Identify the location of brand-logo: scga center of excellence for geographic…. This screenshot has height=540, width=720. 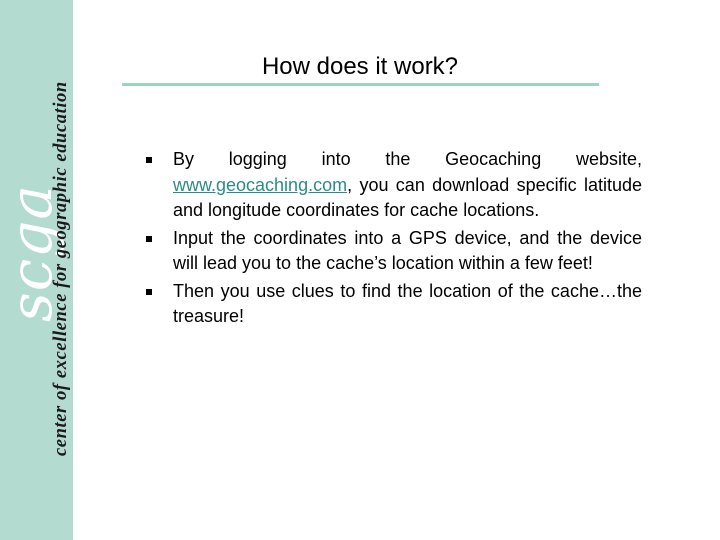
(36, 270).